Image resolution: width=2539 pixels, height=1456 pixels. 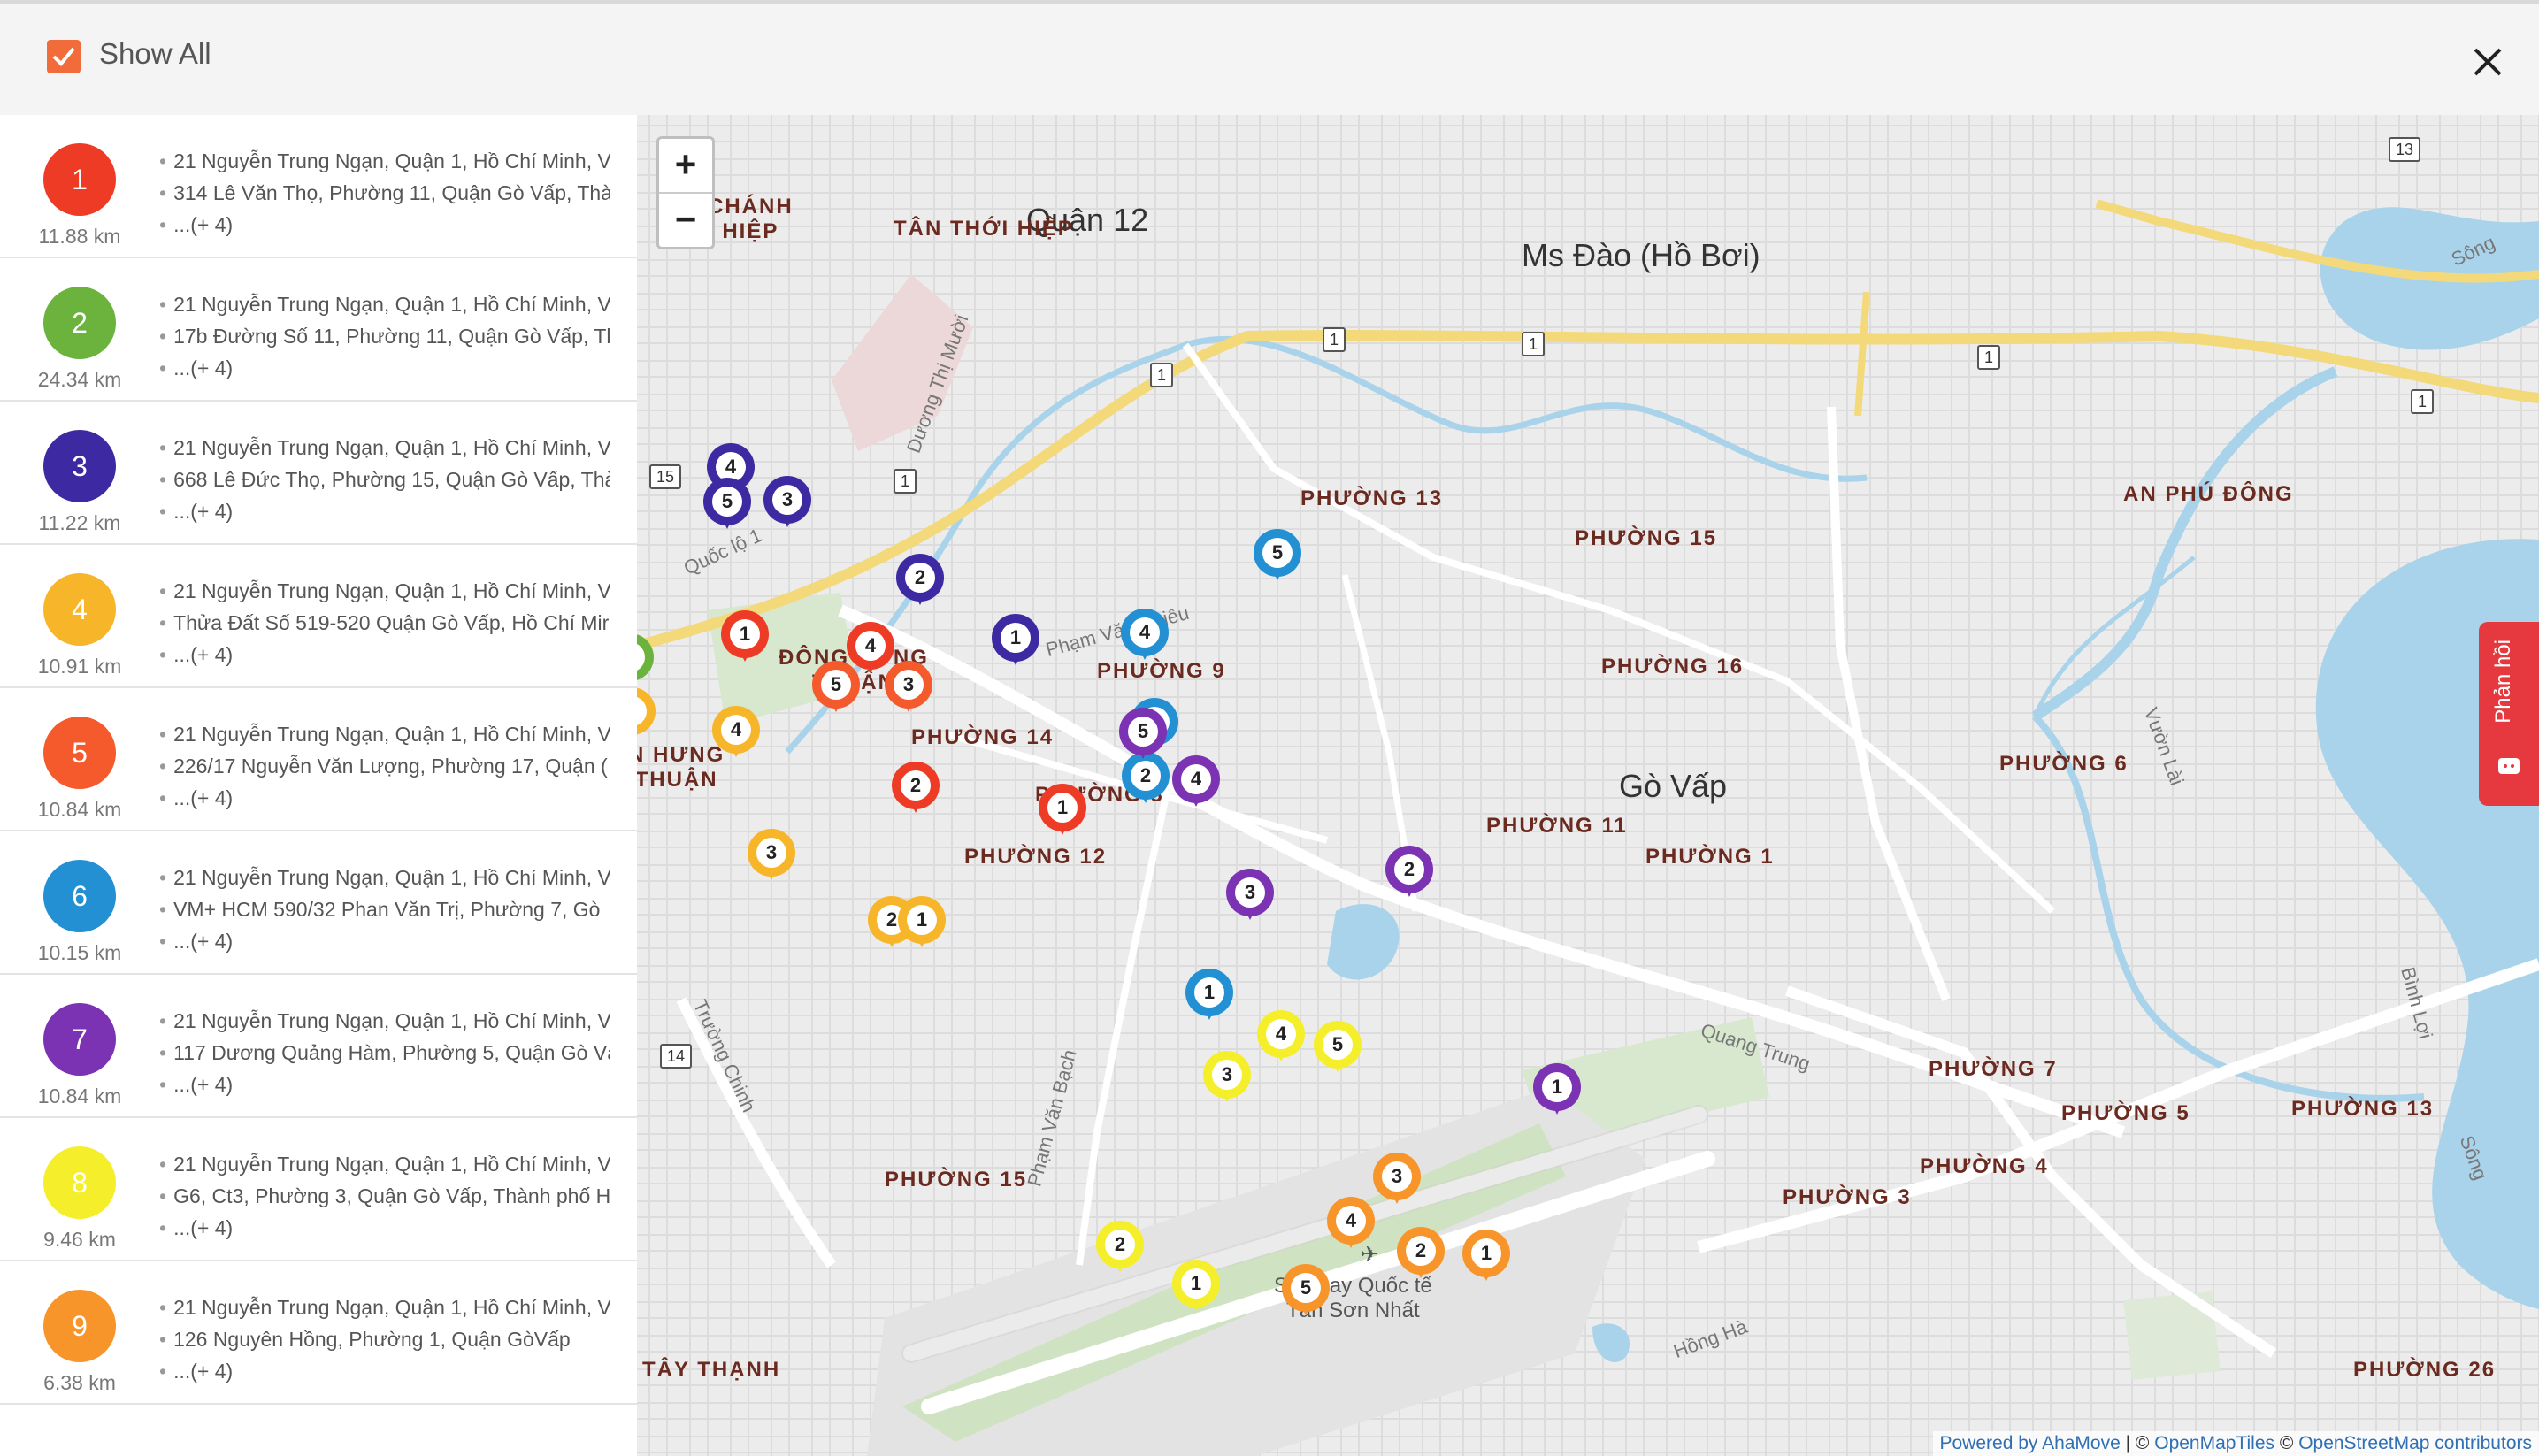 I want to click on map-marker-route-6: 4, so click(x=1145, y=638).